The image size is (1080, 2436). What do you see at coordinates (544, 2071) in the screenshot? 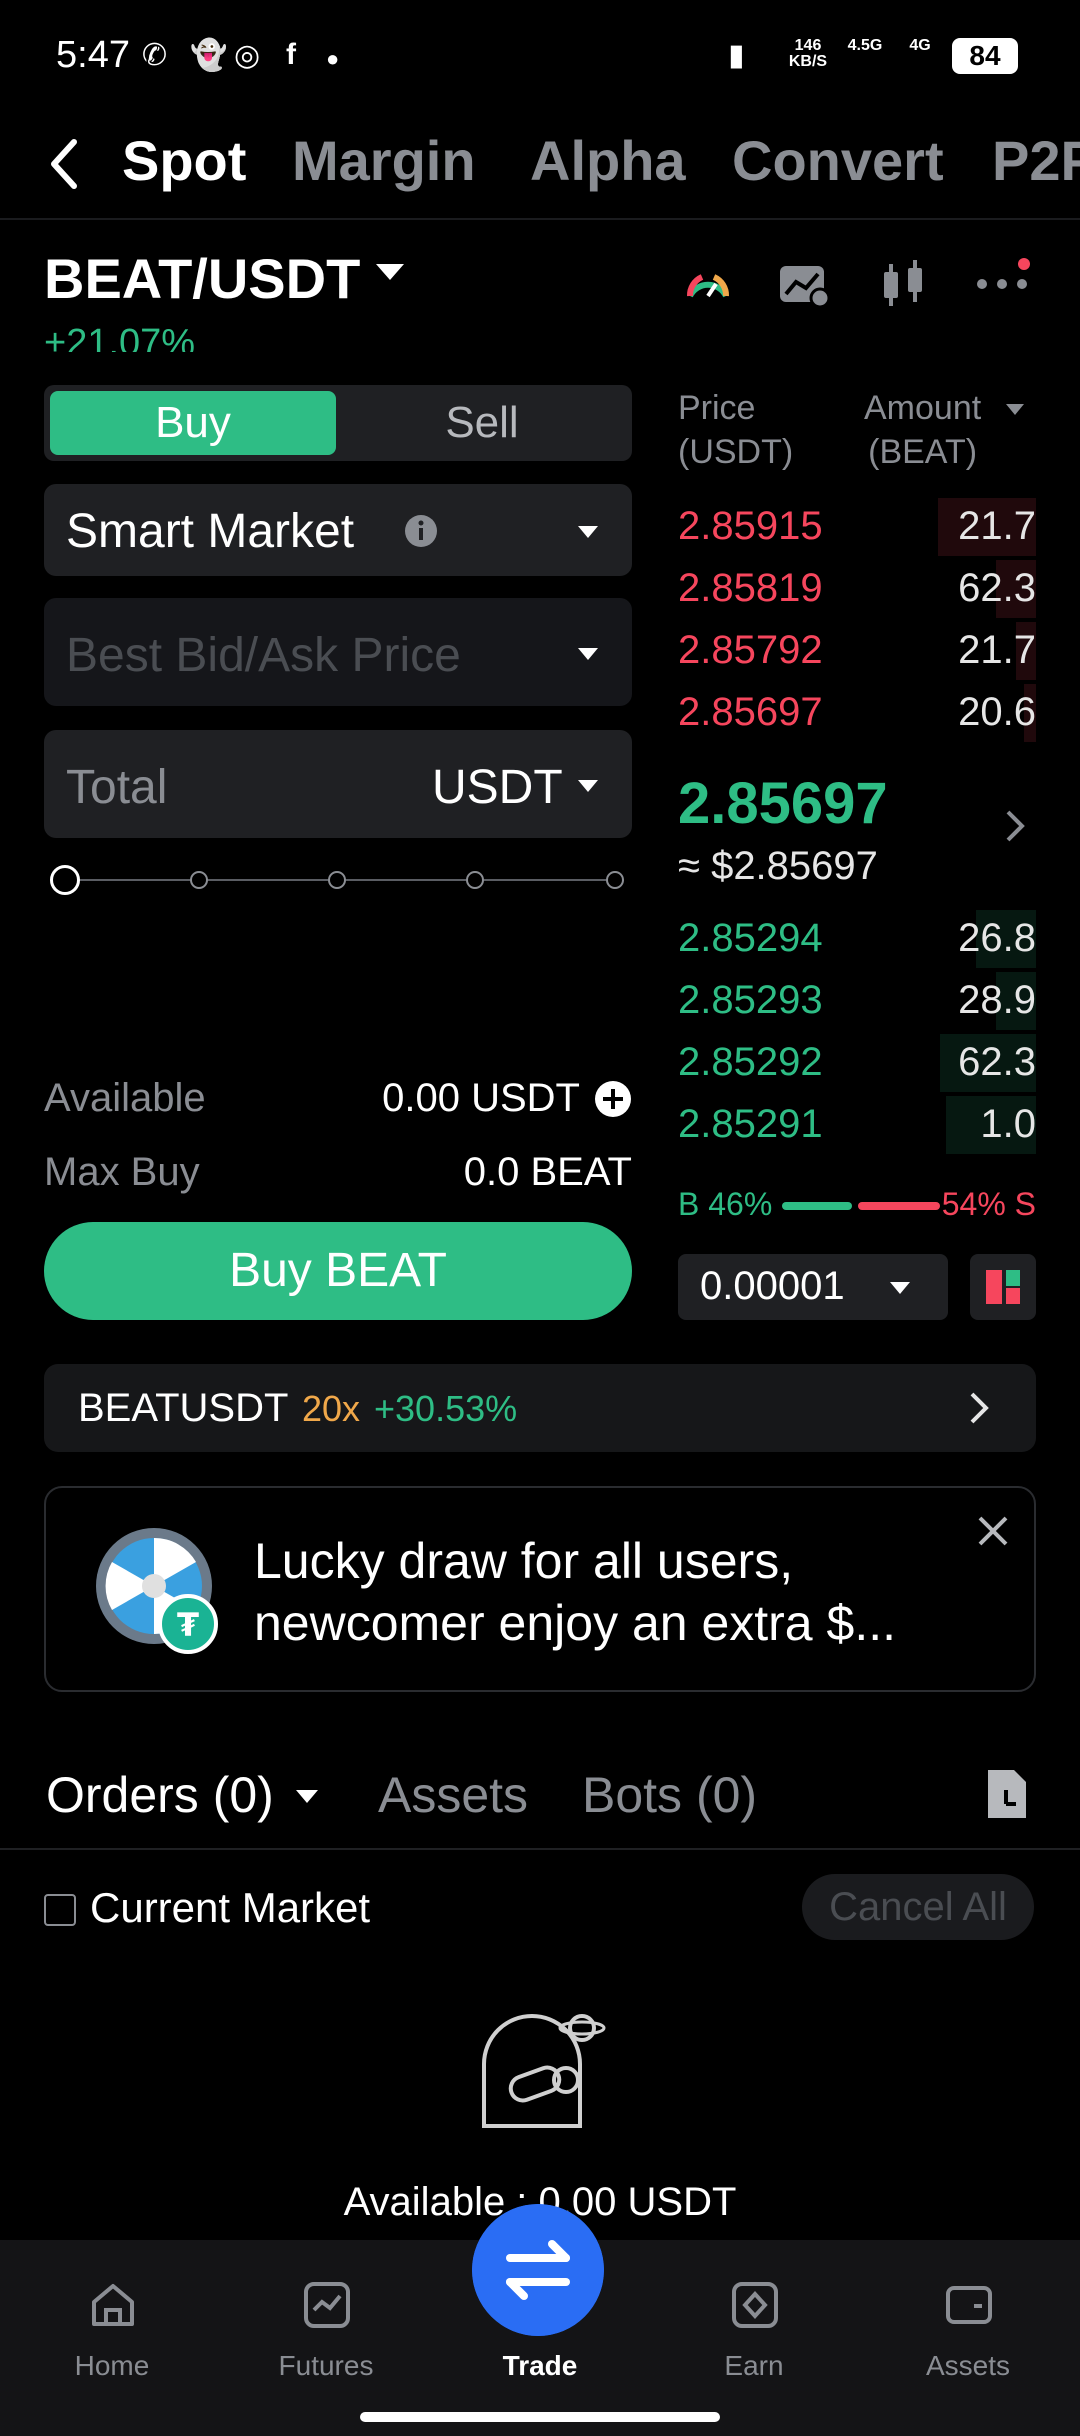
I see `empty-state-illustration` at bounding box center [544, 2071].